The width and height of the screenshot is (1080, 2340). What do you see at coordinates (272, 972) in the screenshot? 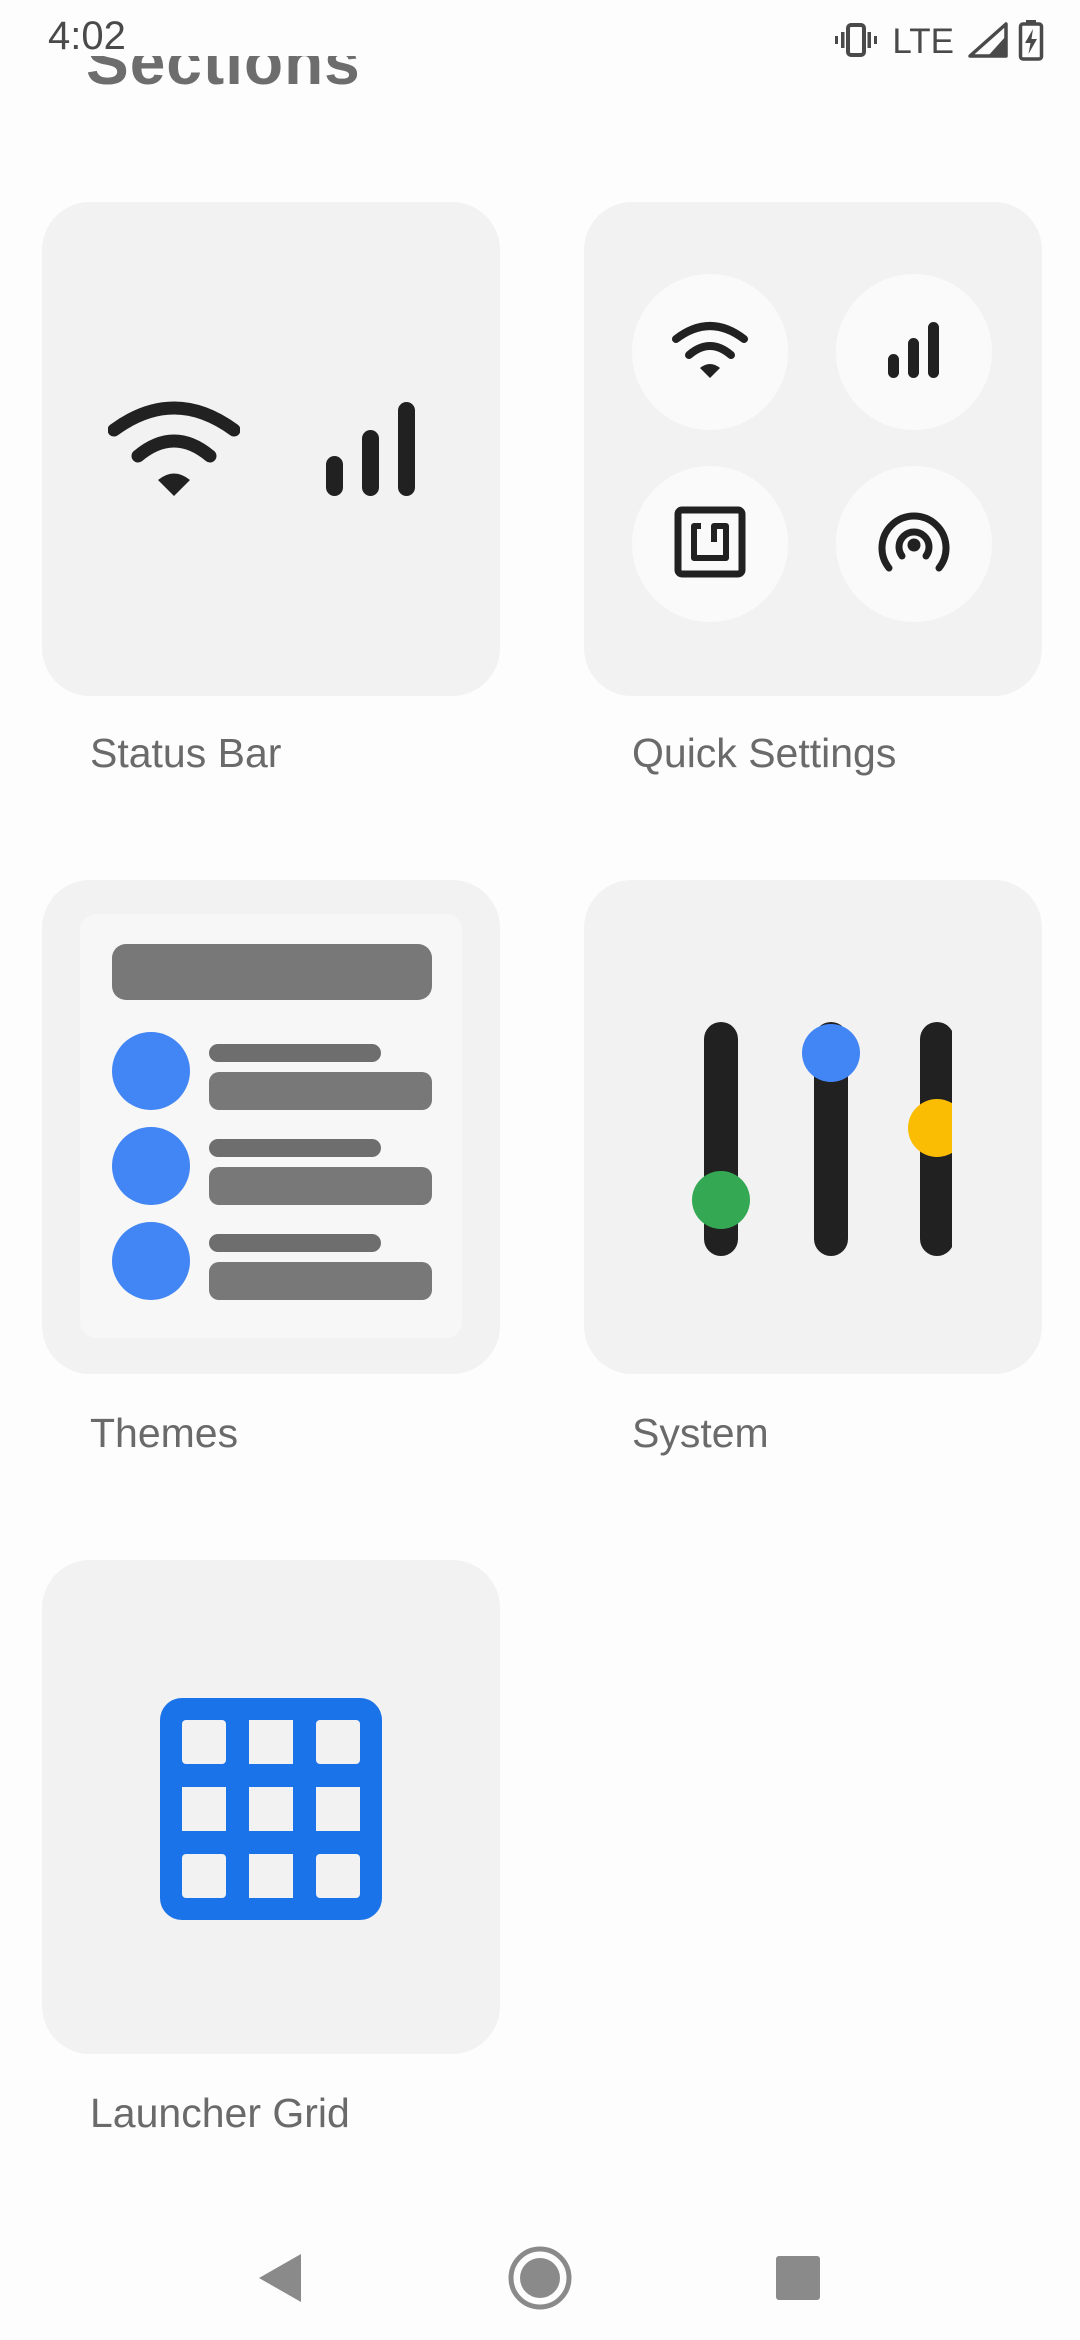
I see `preview-header-bar` at bounding box center [272, 972].